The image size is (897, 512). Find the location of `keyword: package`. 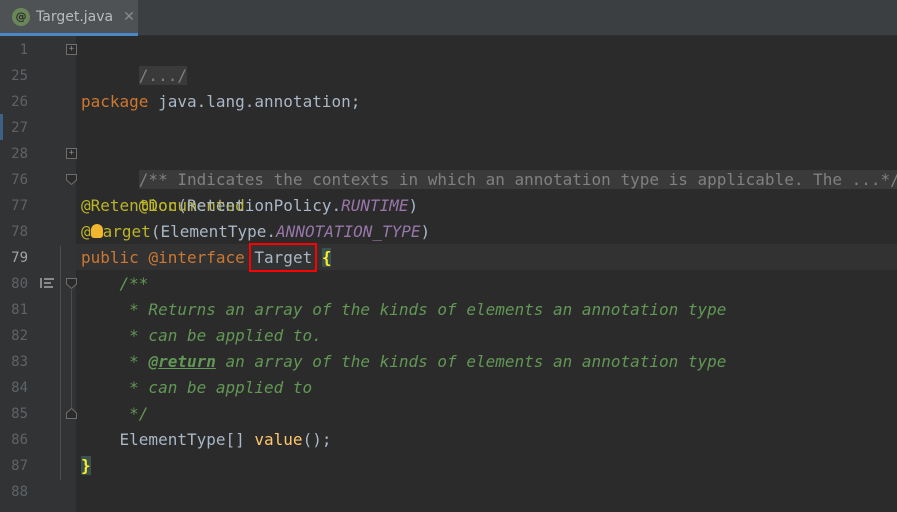

keyword: package is located at coordinates (115, 101).